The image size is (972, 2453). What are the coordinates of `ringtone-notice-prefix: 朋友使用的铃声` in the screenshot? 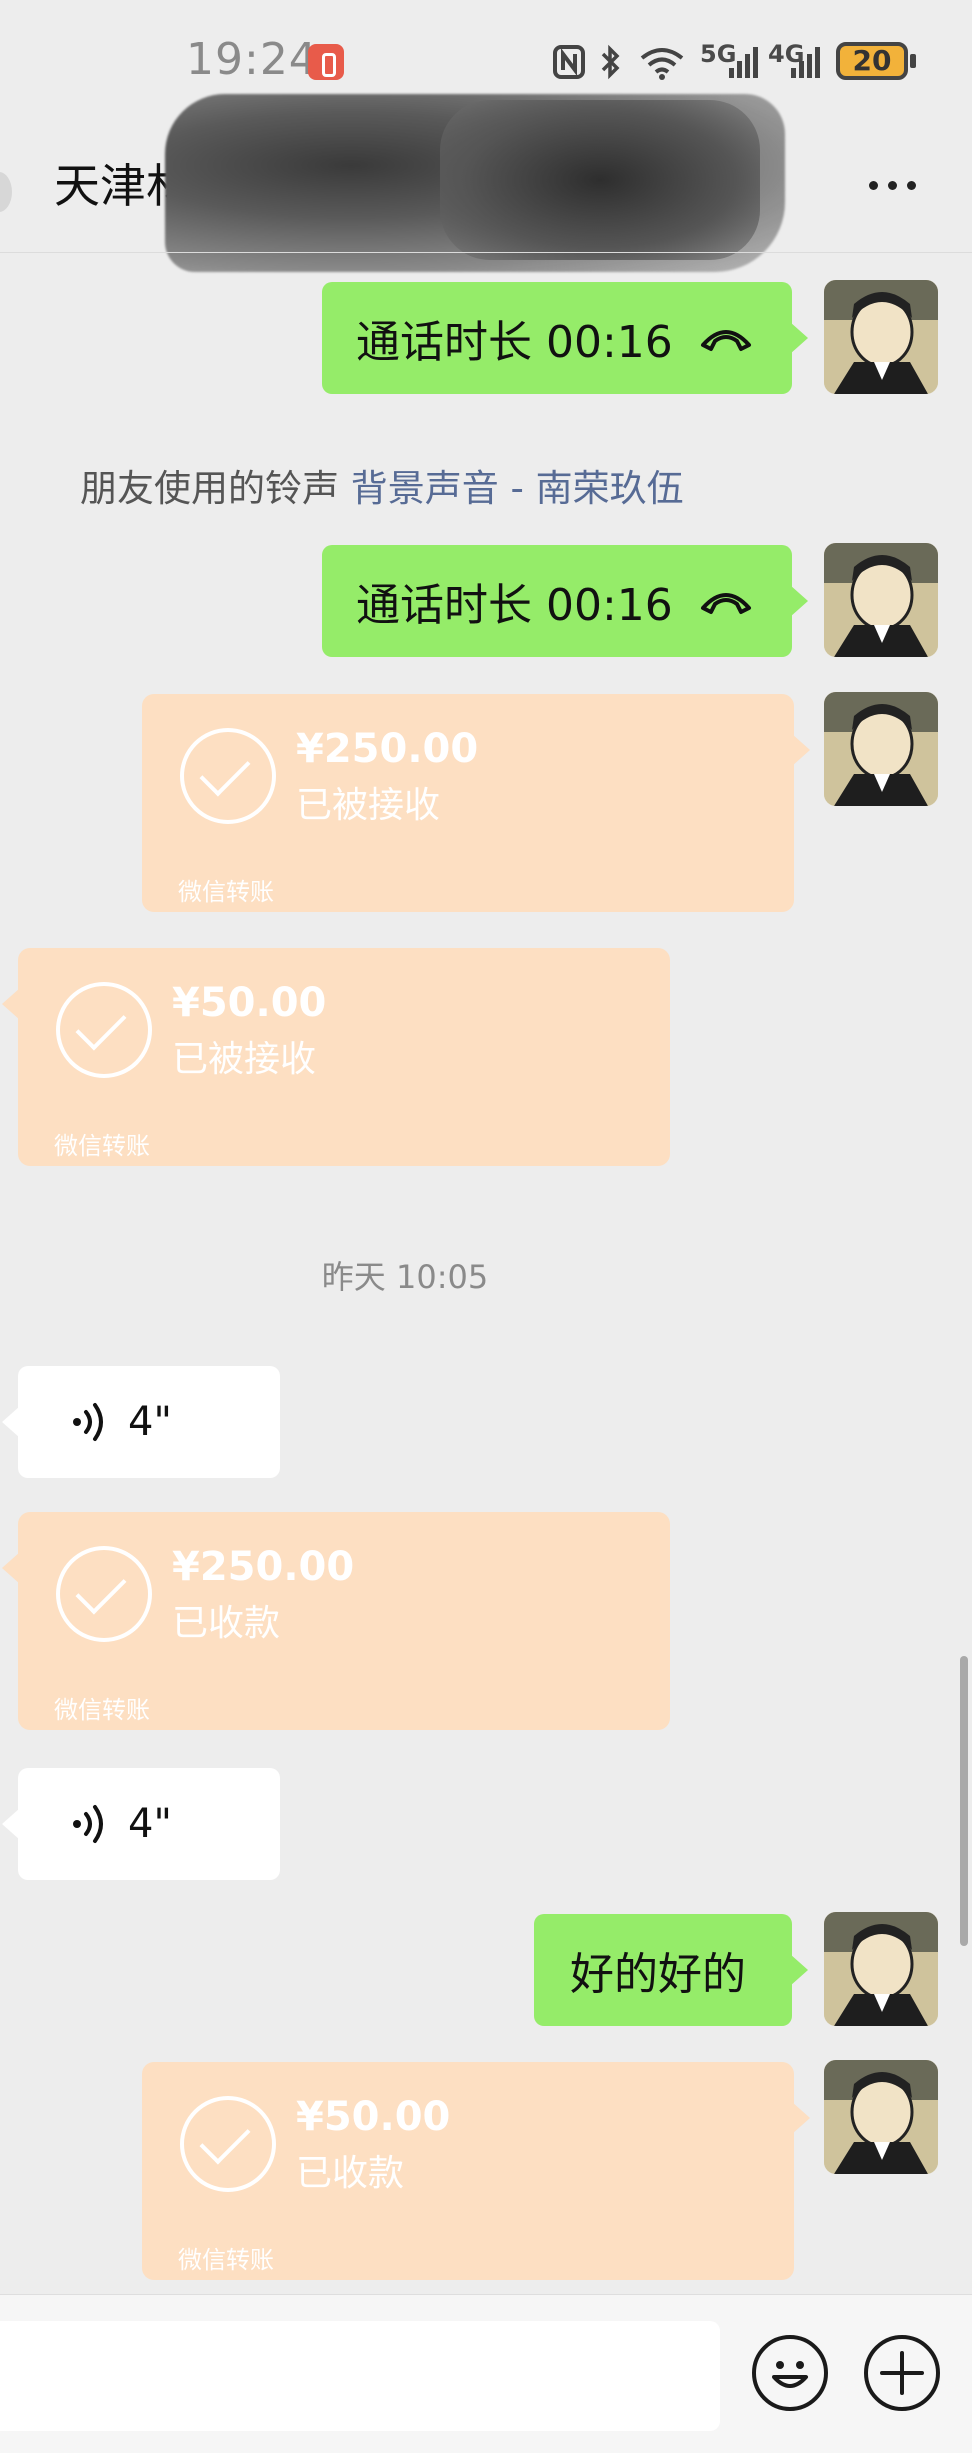 It's located at (209, 488).